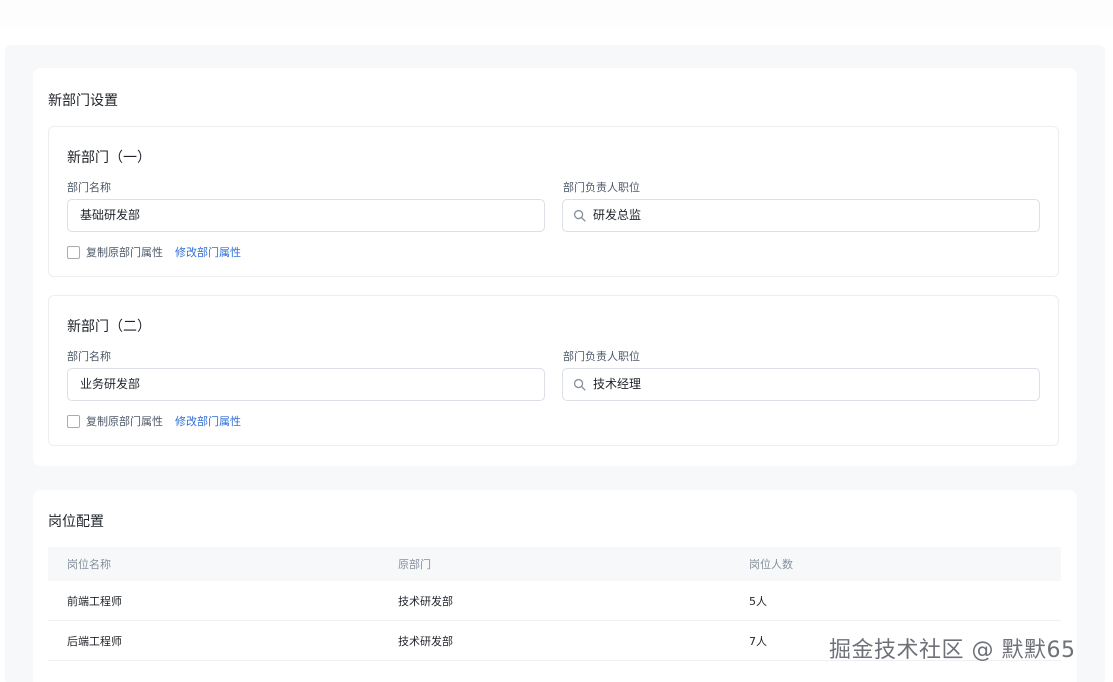 This screenshot has height=682, width=1113. Describe the element at coordinates (94, 601) in the screenshot. I see `cell-position-name: 前端工程师` at that location.